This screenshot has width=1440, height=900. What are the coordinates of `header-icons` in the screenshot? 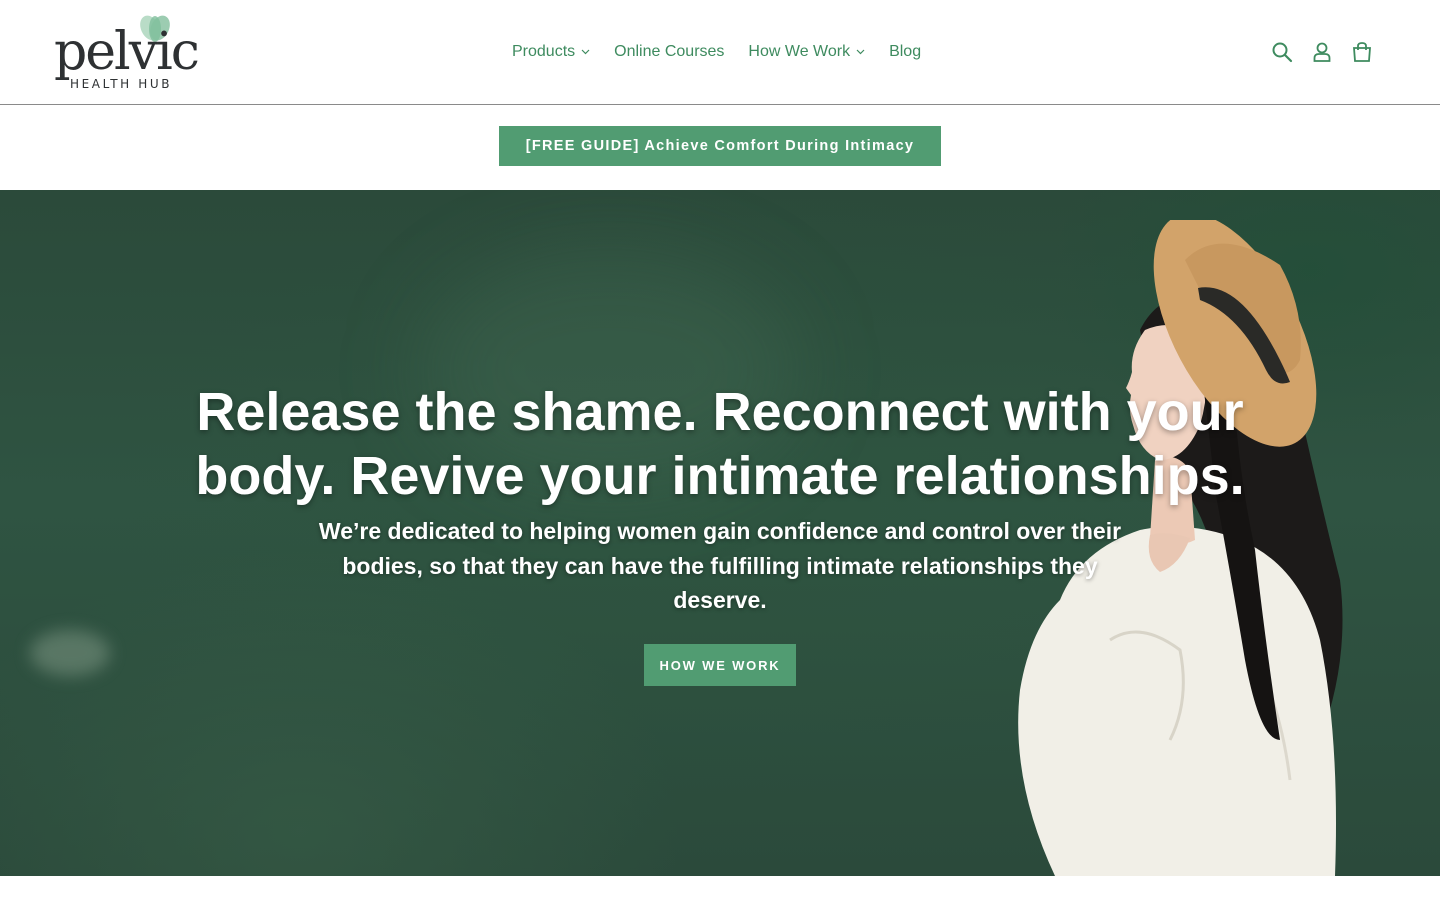 It's located at (1322, 52).